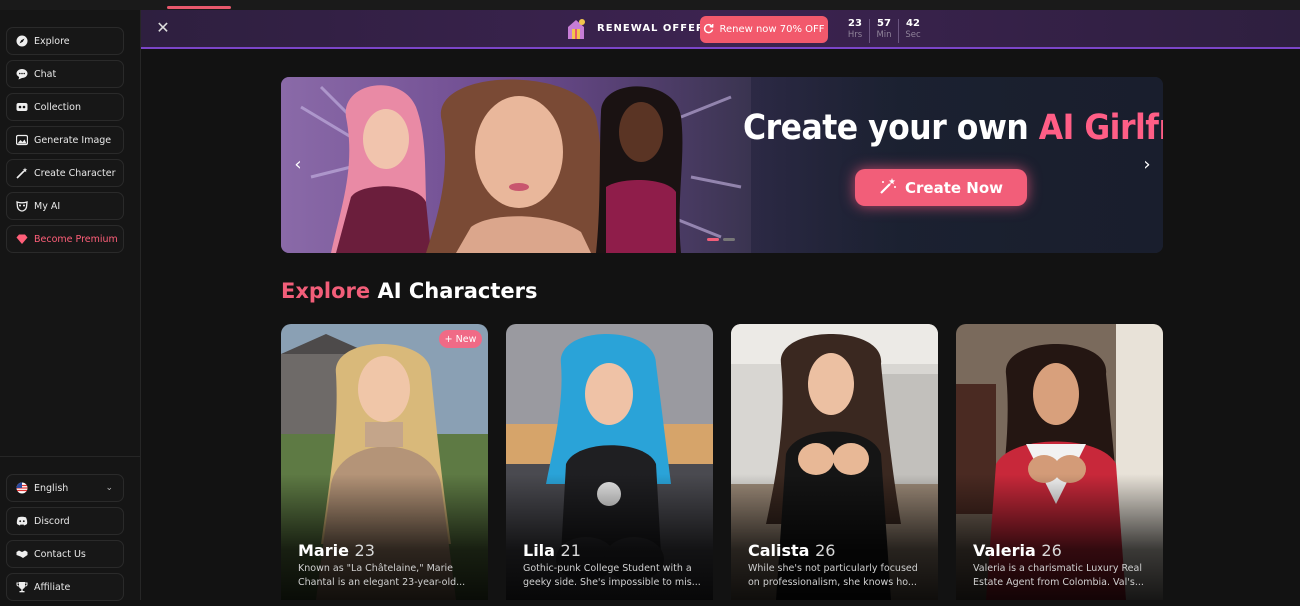 The width and height of the screenshot is (1300, 606). Describe the element at coordinates (57, 107) in the screenshot. I see `sidebar-item-label: Collection` at that location.